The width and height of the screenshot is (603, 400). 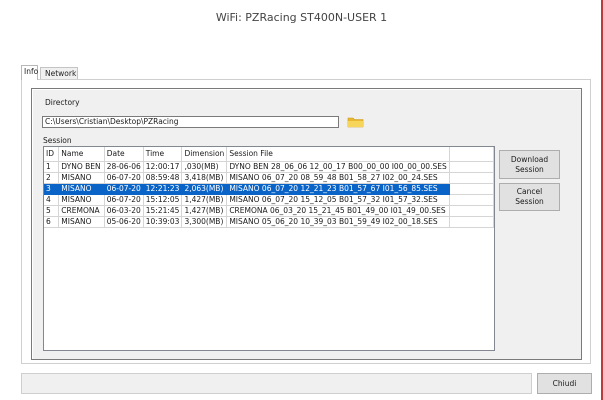 I want to click on cell-date: 06-03-20, so click(x=124, y=211).